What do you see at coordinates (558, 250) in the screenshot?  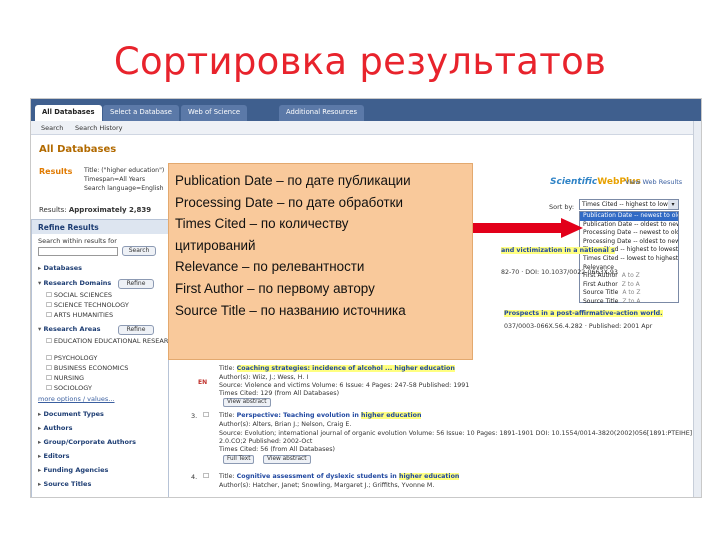 I see `record-title: and victimization in a national s` at bounding box center [558, 250].